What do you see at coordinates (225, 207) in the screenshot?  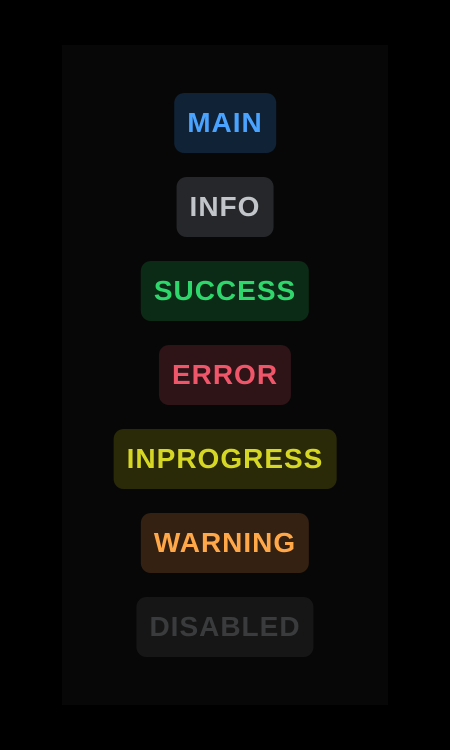 I see `badge-info: INFO` at bounding box center [225, 207].